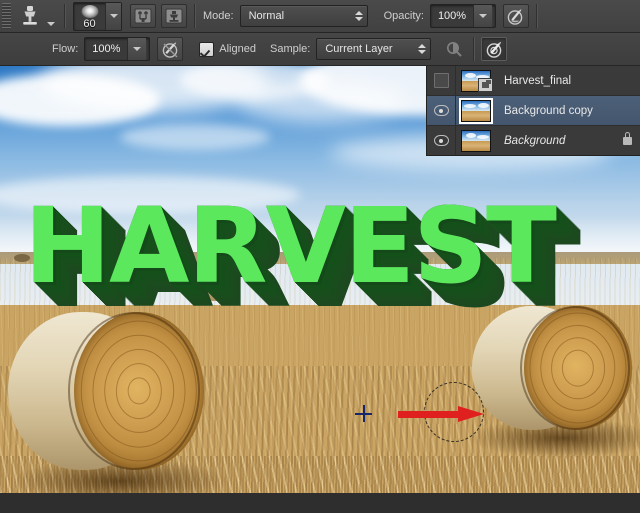  I want to click on layer-thumbnail-background, so click(476, 140).